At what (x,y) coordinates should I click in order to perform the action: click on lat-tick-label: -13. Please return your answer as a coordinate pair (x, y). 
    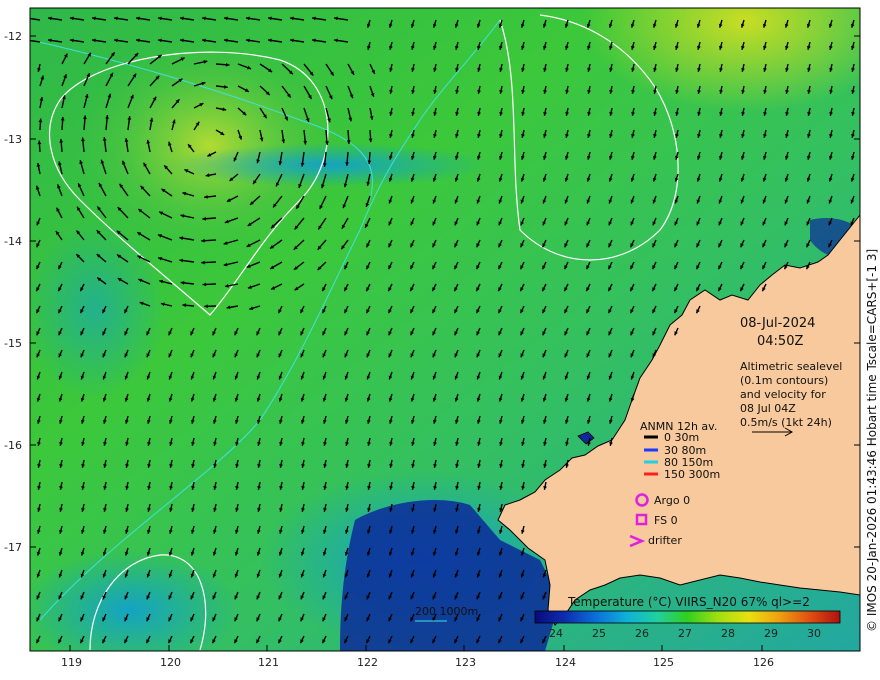
    Looking at the image, I should click on (13, 139).